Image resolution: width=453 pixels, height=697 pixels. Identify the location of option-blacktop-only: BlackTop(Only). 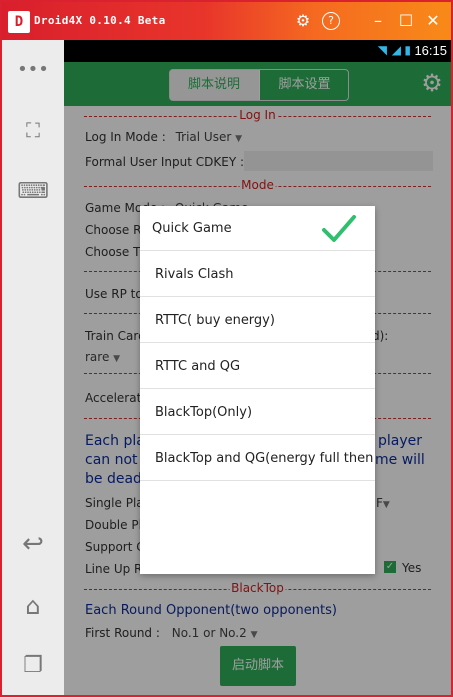
(257, 412).